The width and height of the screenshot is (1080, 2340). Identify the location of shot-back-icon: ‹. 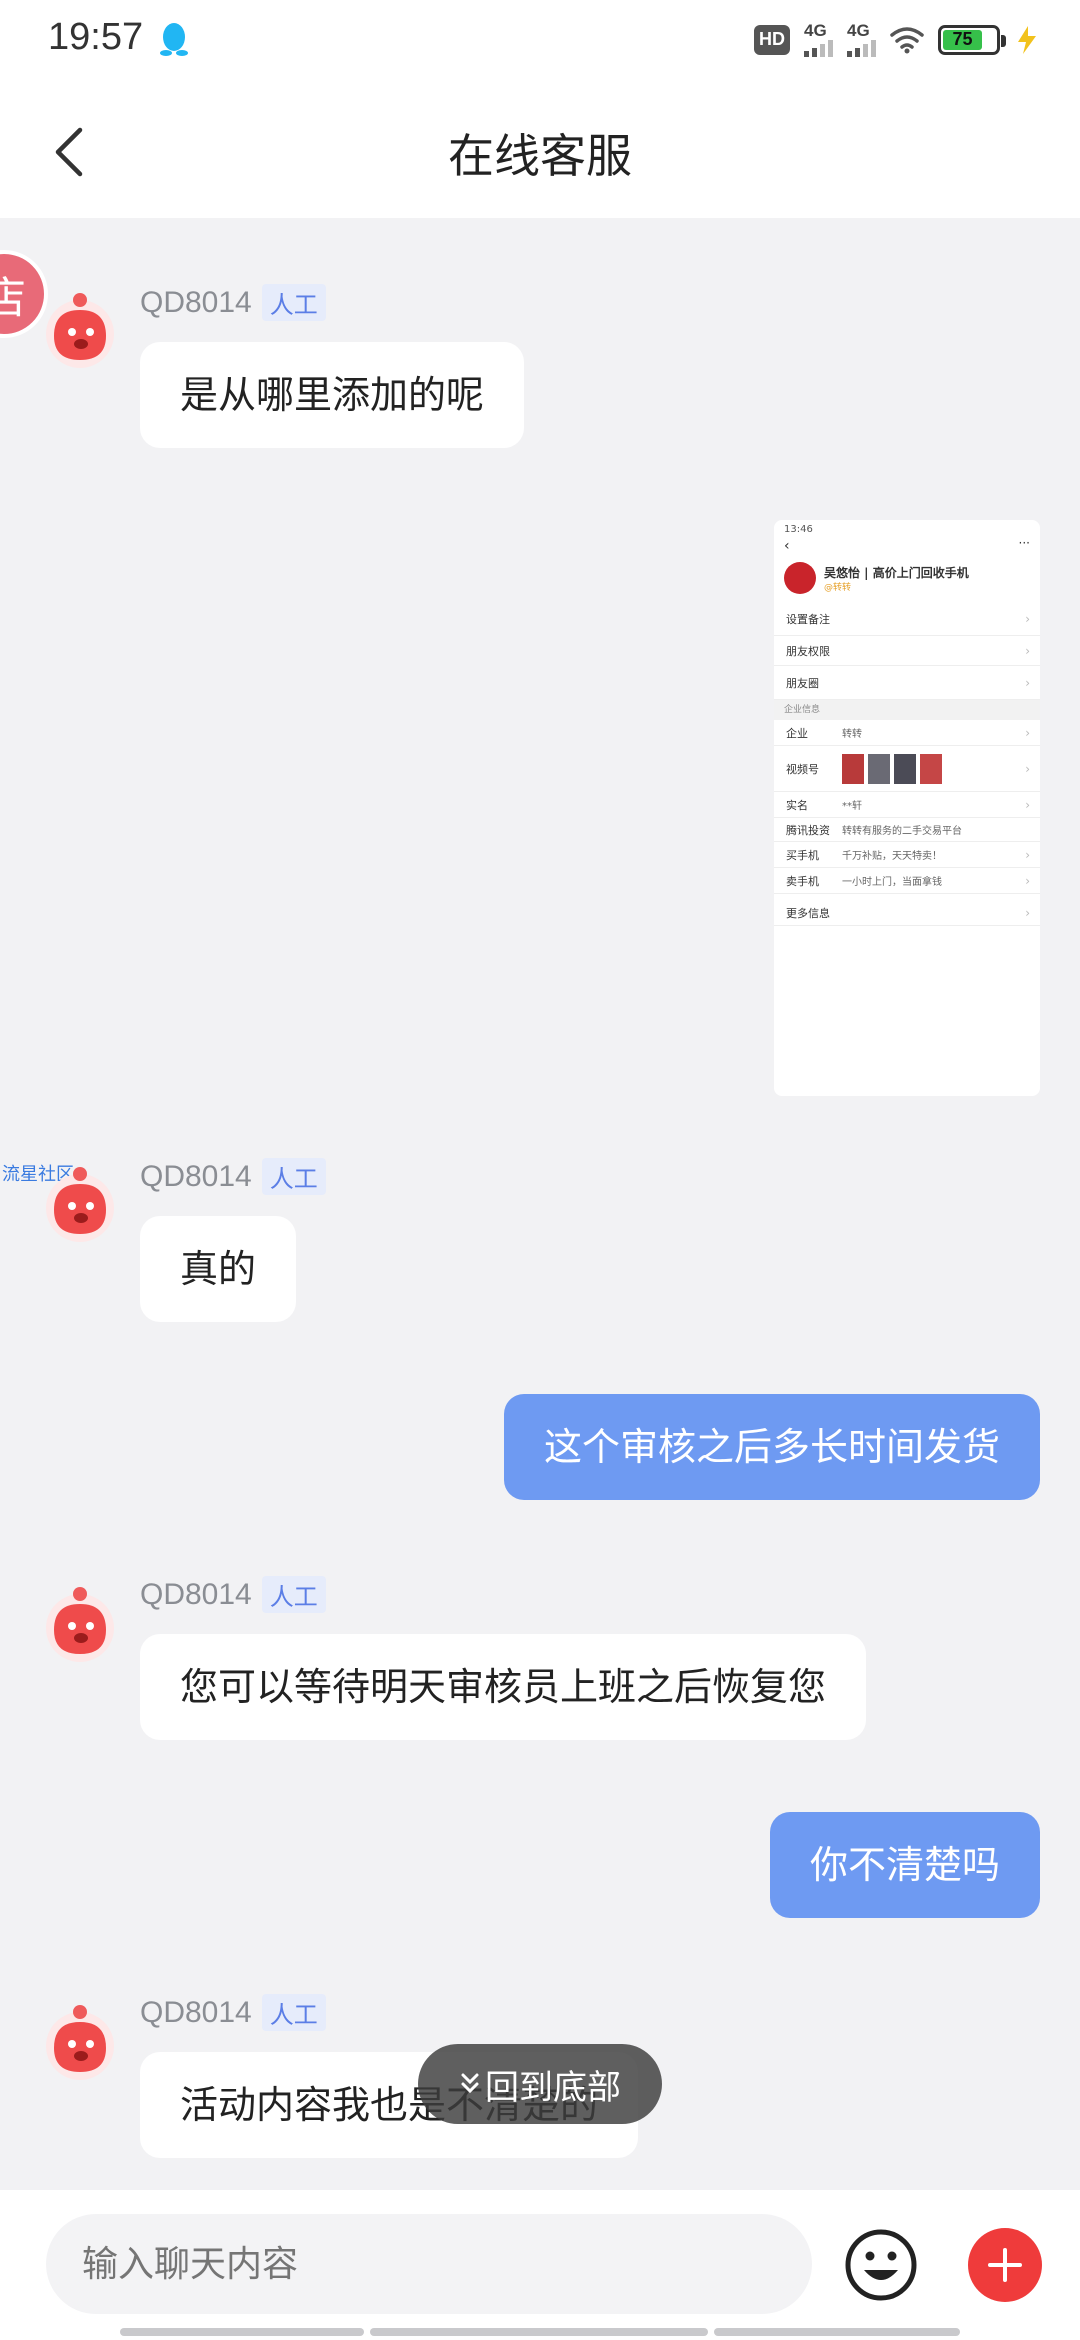
(787, 546).